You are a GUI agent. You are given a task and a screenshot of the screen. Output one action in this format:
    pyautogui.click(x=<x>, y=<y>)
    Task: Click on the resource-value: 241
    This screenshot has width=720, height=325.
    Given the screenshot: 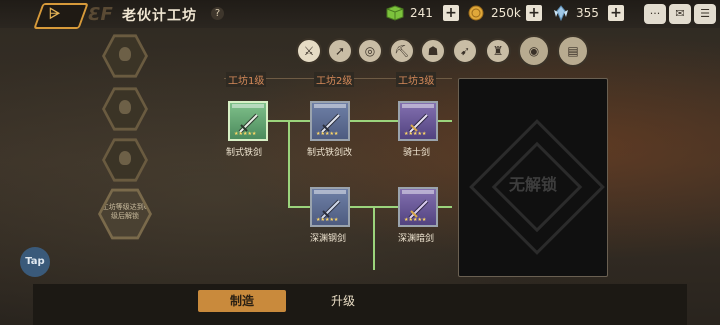 What is the action you would take?
    pyautogui.click(x=421, y=13)
    